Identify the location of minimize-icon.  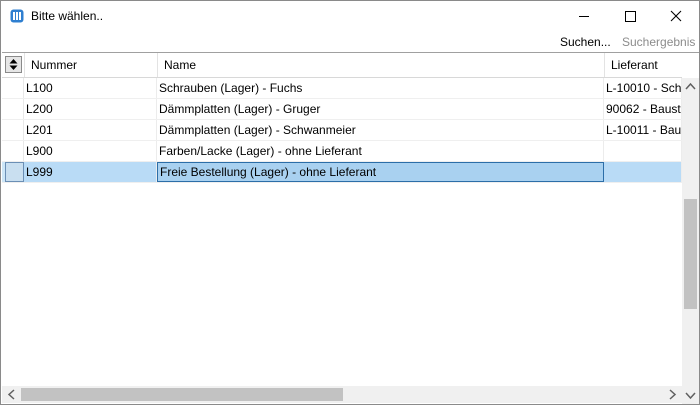
(584, 16).